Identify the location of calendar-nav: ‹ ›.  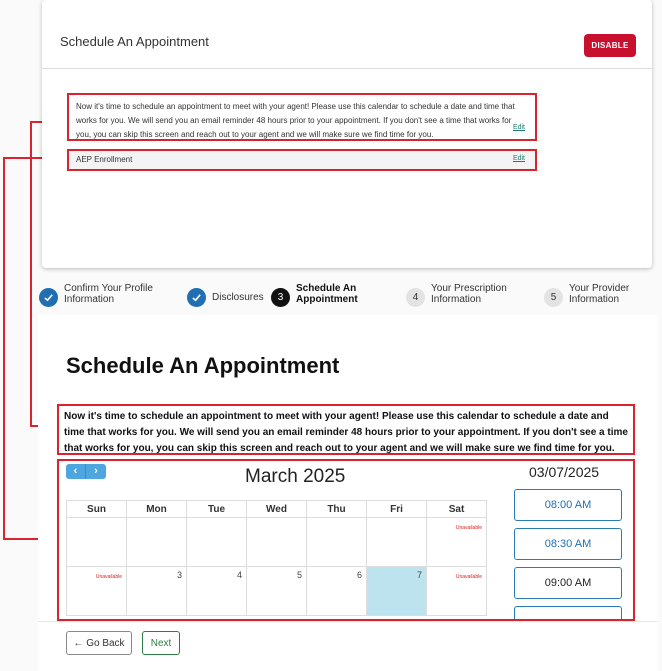
(86, 471).